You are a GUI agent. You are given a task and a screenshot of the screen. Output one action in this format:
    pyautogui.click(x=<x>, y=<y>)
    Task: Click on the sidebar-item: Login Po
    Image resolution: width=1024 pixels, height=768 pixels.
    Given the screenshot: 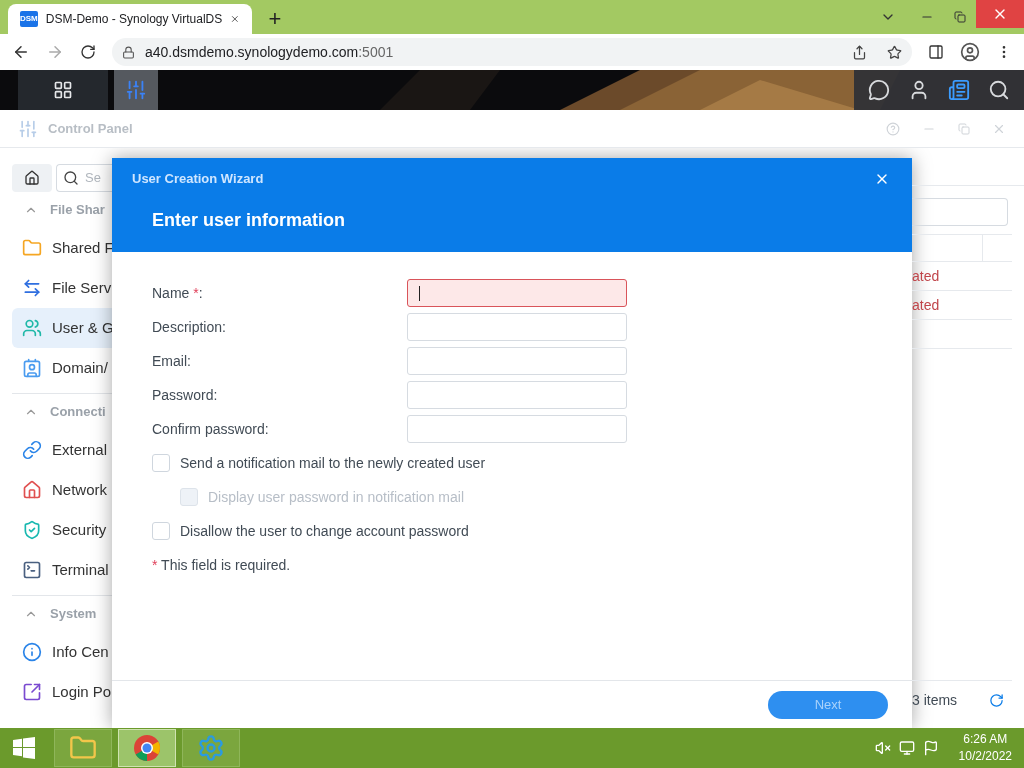 What is the action you would take?
    pyautogui.click(x=62, y=692)
    